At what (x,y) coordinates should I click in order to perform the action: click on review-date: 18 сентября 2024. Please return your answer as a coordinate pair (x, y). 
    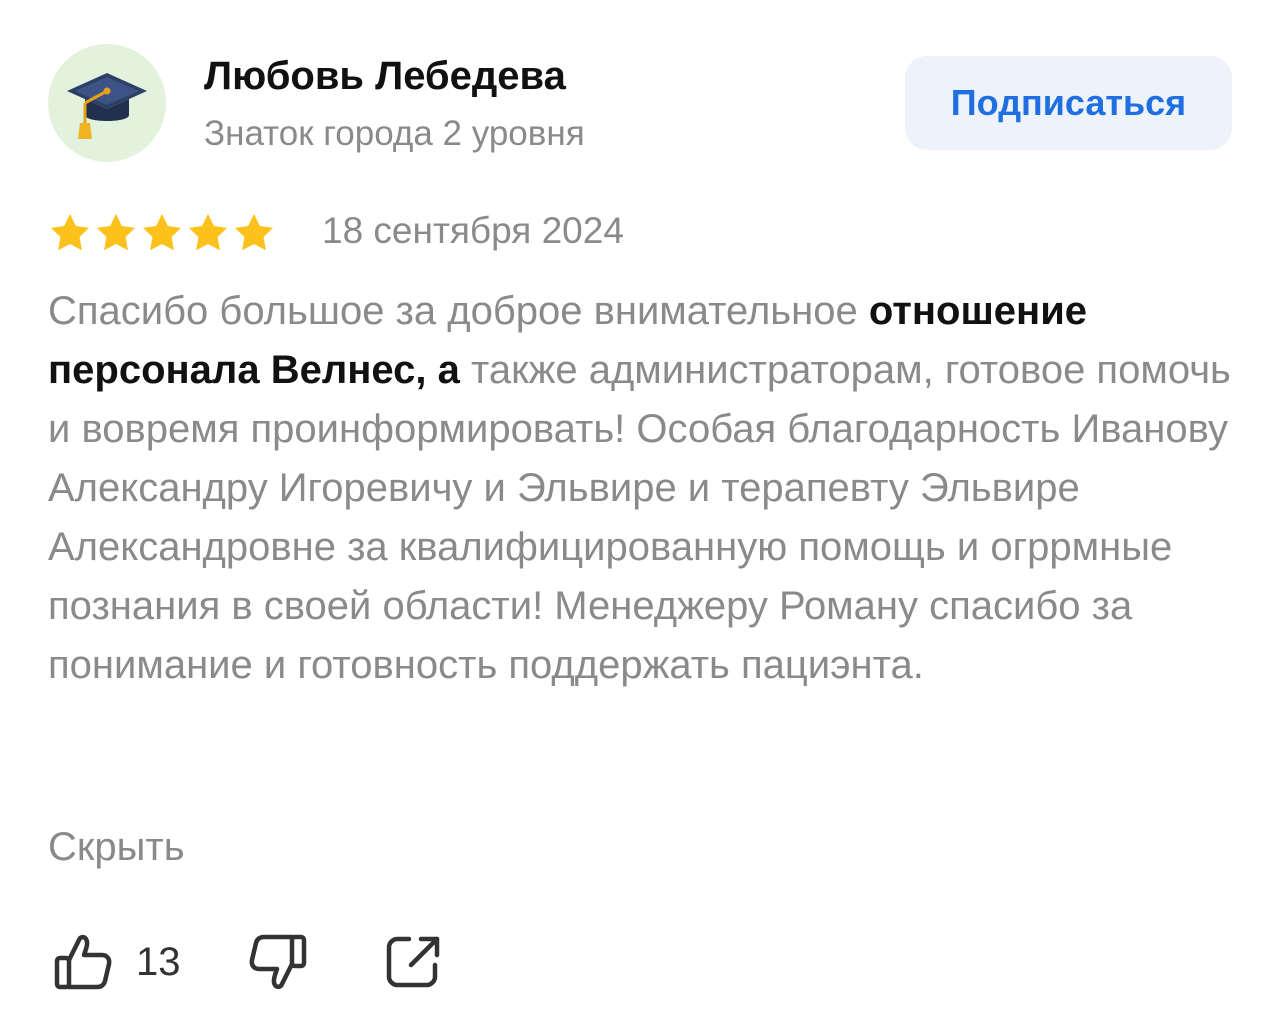
    Looking at the image, I should click on (473, 230).